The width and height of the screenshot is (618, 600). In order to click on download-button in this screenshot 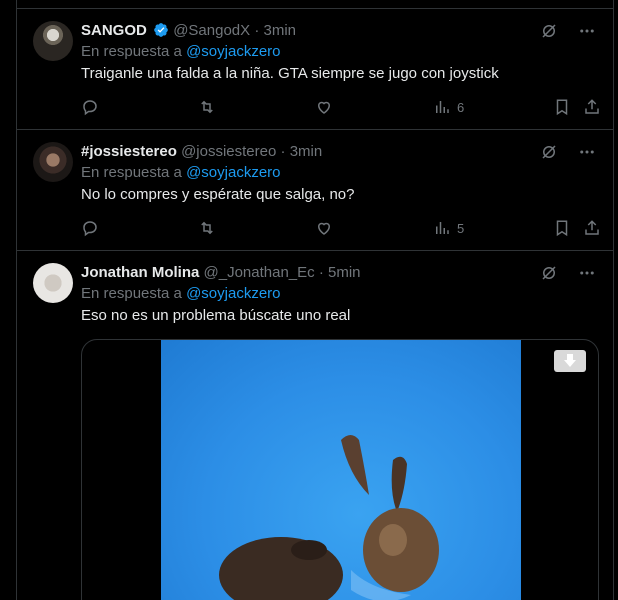, I will do `click(570, 361)`.